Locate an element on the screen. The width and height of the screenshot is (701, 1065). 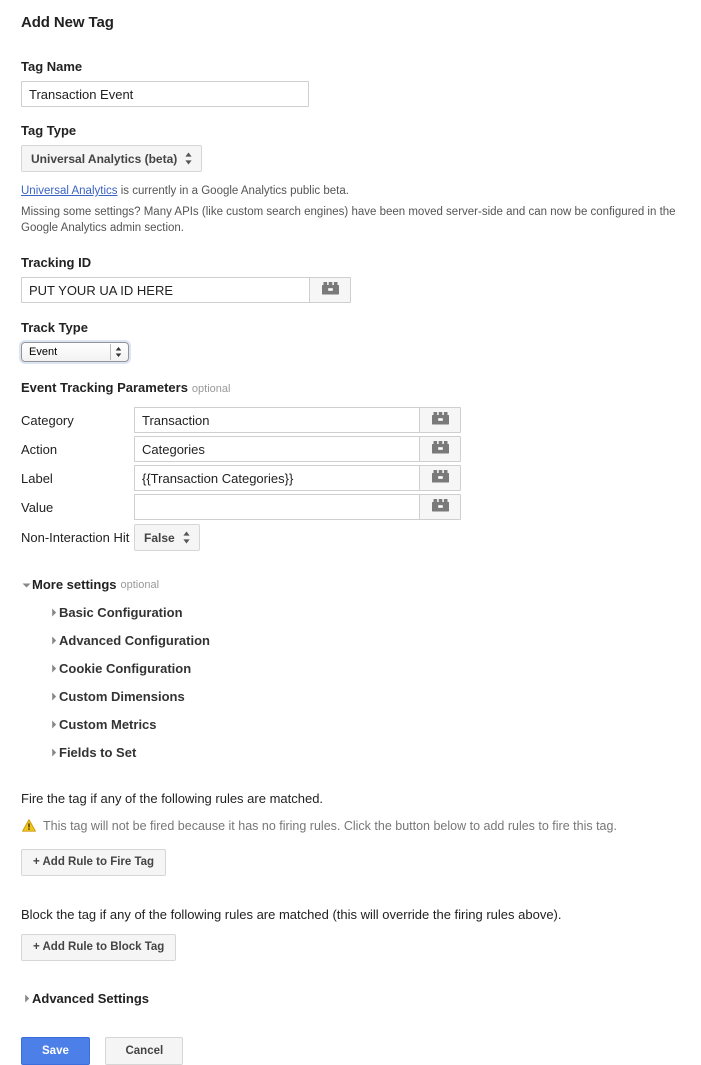
event-params-optional-tag: optional is located at coordinates (211, 389).